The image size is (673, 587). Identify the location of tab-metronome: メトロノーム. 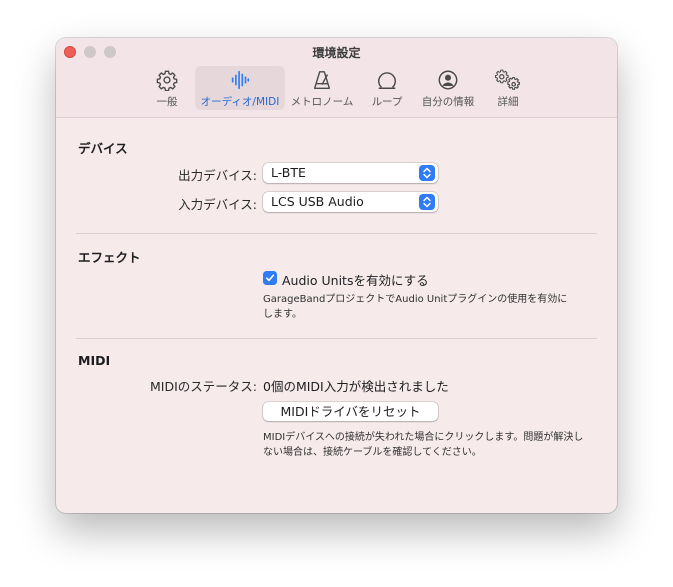
(322, 88).